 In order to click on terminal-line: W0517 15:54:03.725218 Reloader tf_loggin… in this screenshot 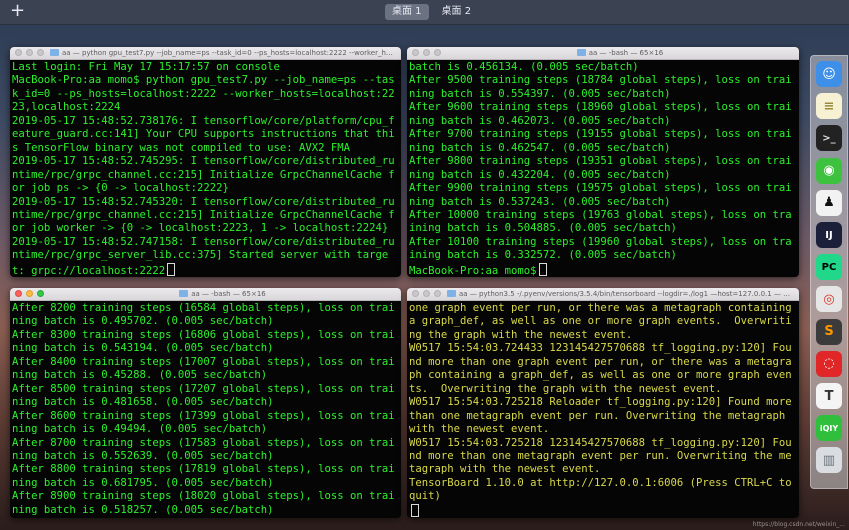, I will do `click(604, 416)`.